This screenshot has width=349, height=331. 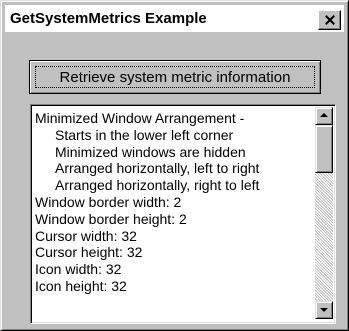 I want to click on list-item: Cursor height: 32, so click(x=170, y=252).